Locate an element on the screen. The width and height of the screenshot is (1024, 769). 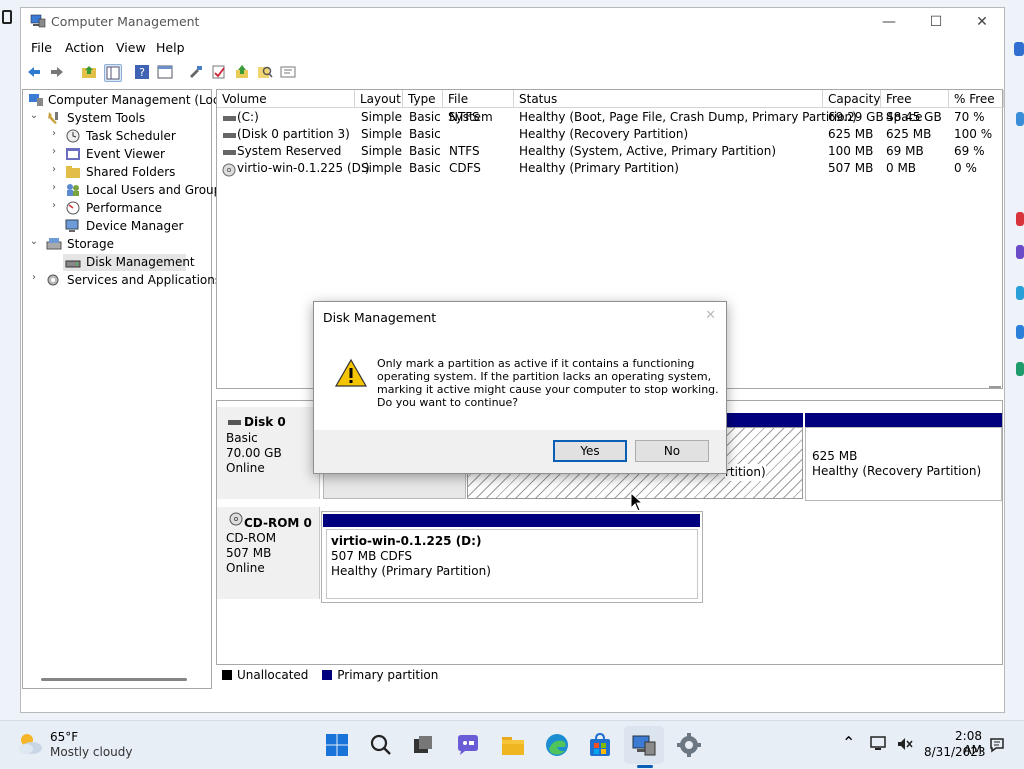
weather-temp: 65°F is located at coordinates (64, 737).